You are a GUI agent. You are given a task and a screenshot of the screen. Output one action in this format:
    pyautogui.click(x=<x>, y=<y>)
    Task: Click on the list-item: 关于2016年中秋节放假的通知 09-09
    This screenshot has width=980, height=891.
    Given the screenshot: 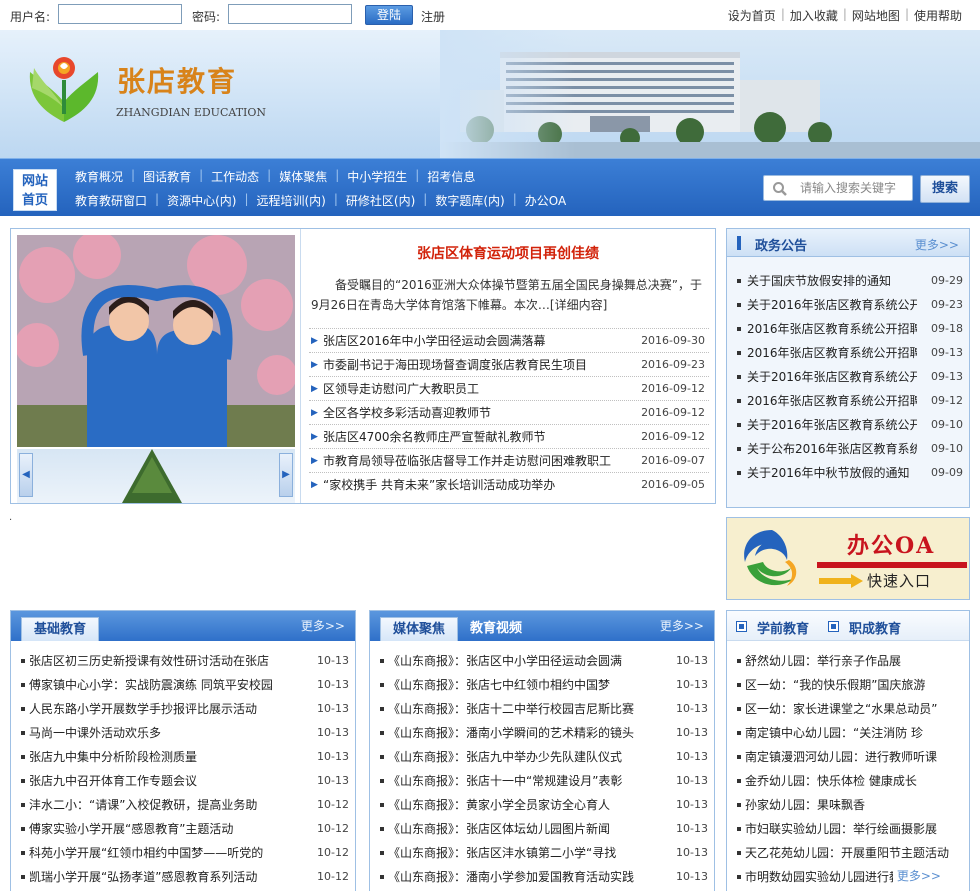 What is the action you would take?
    pyautogui.click(x=849, y=473)
    